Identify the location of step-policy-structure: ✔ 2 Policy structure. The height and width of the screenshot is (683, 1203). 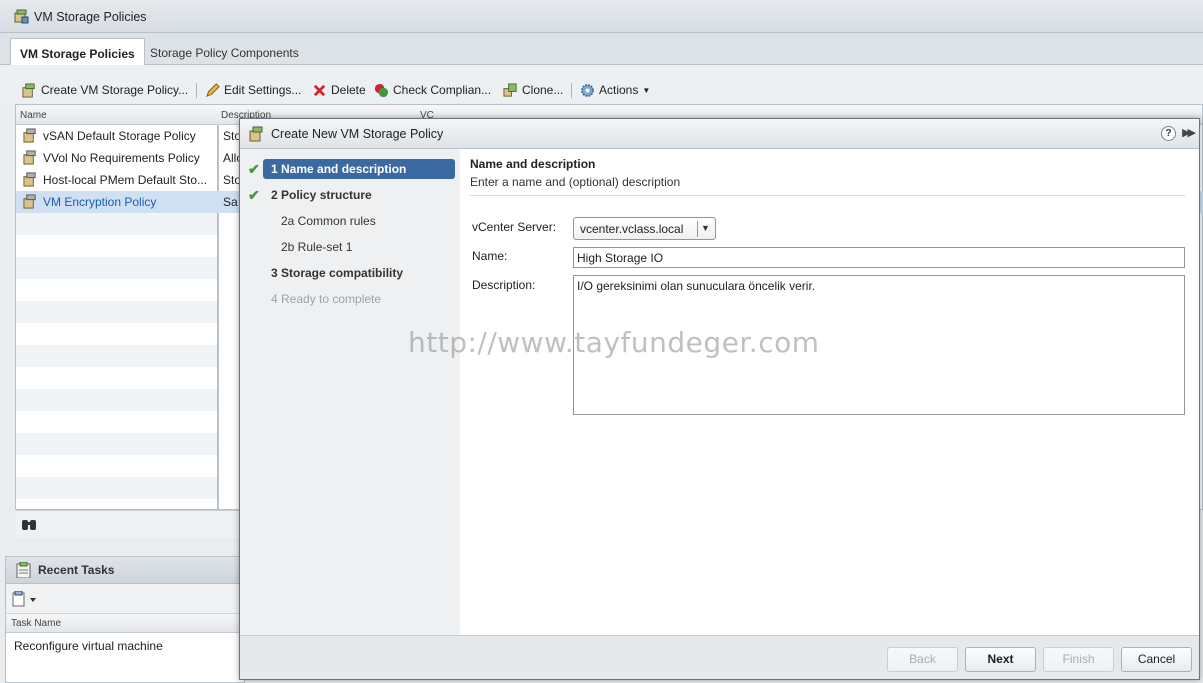
(350, 195).